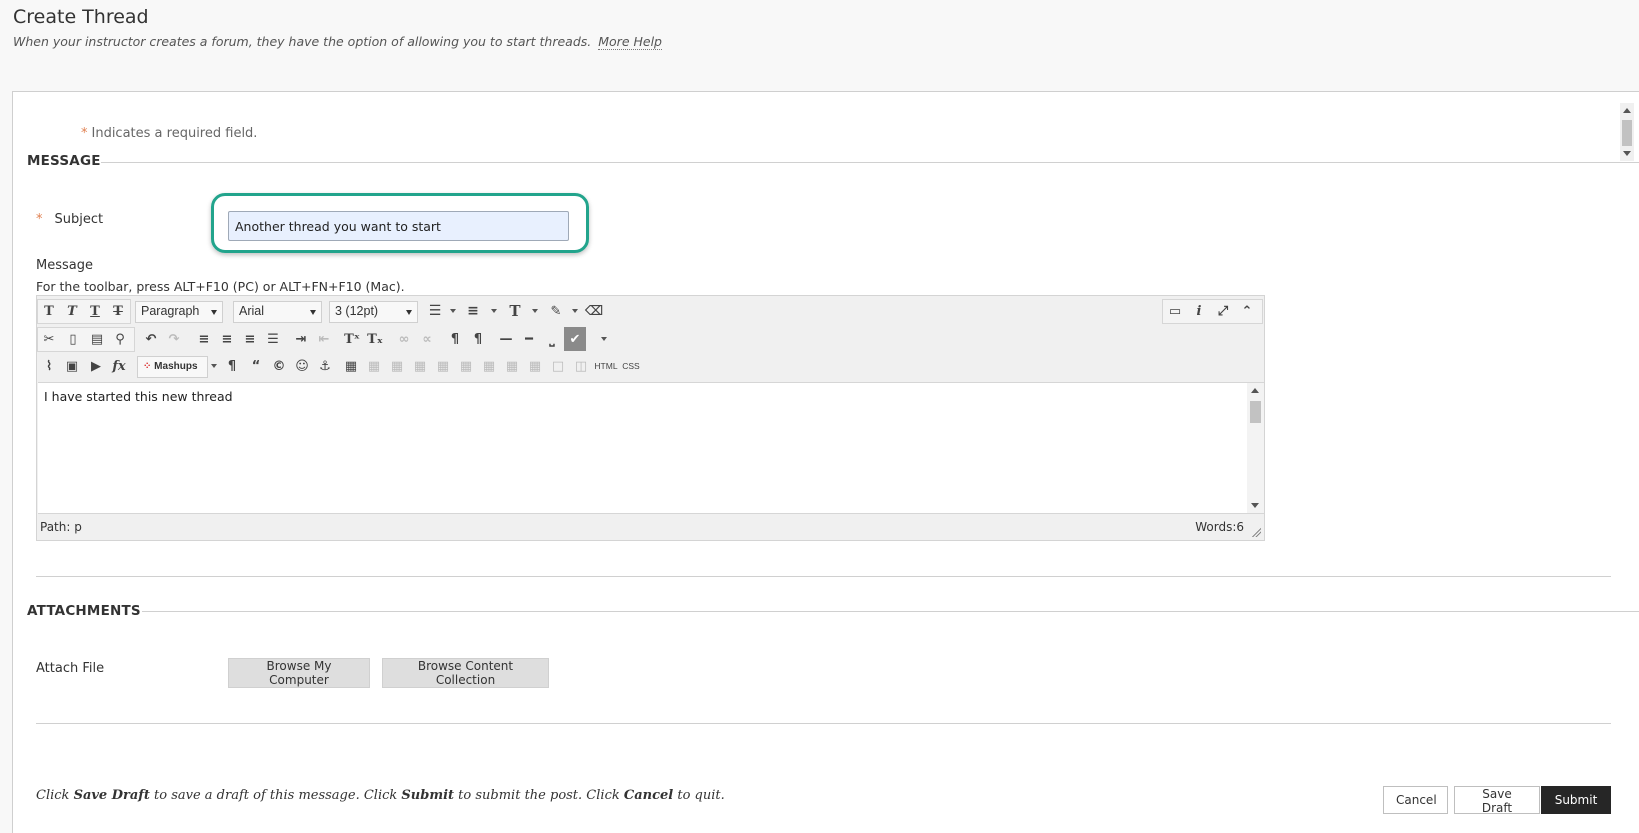 The width and height of the screenshot is (1639, 833). What do you see at coordinates (120, 339) in the screenshot?
I see `find-icon: ⚲` at bounding box center [120, 339].